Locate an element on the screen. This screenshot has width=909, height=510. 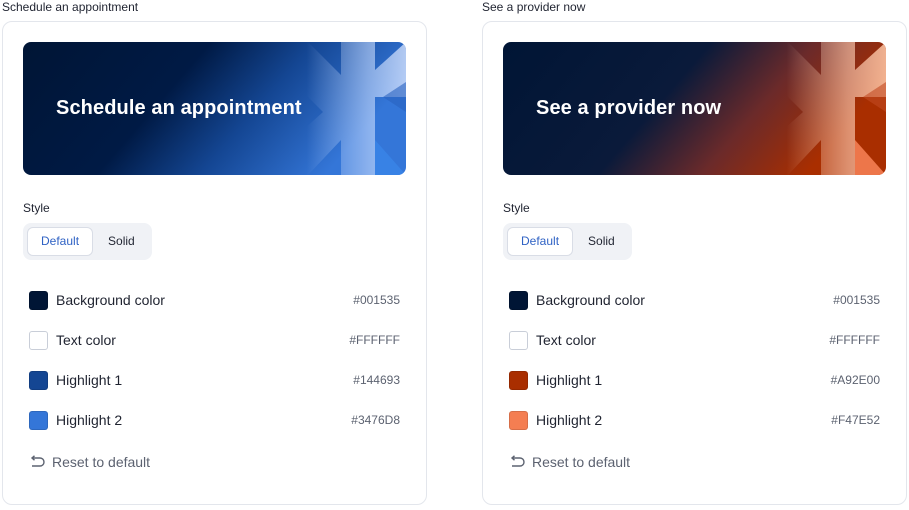
color-row-highlight-1: Highlight 1 #A92E00 is located at coordinates (694, 380).